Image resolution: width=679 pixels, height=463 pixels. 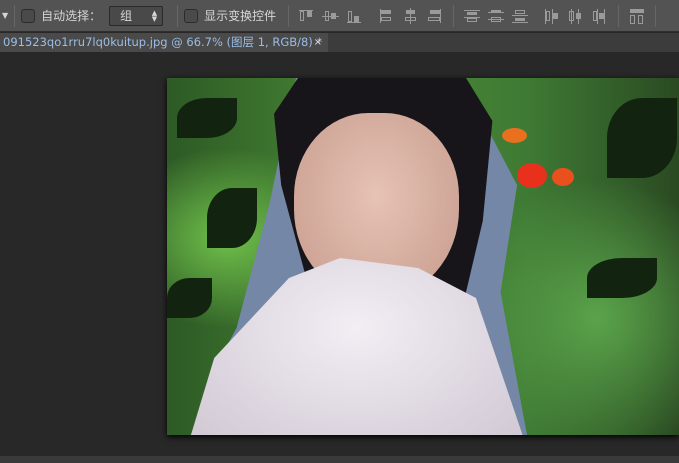 I want to click on show-transform-checkbox, so click(x=191, y=15).